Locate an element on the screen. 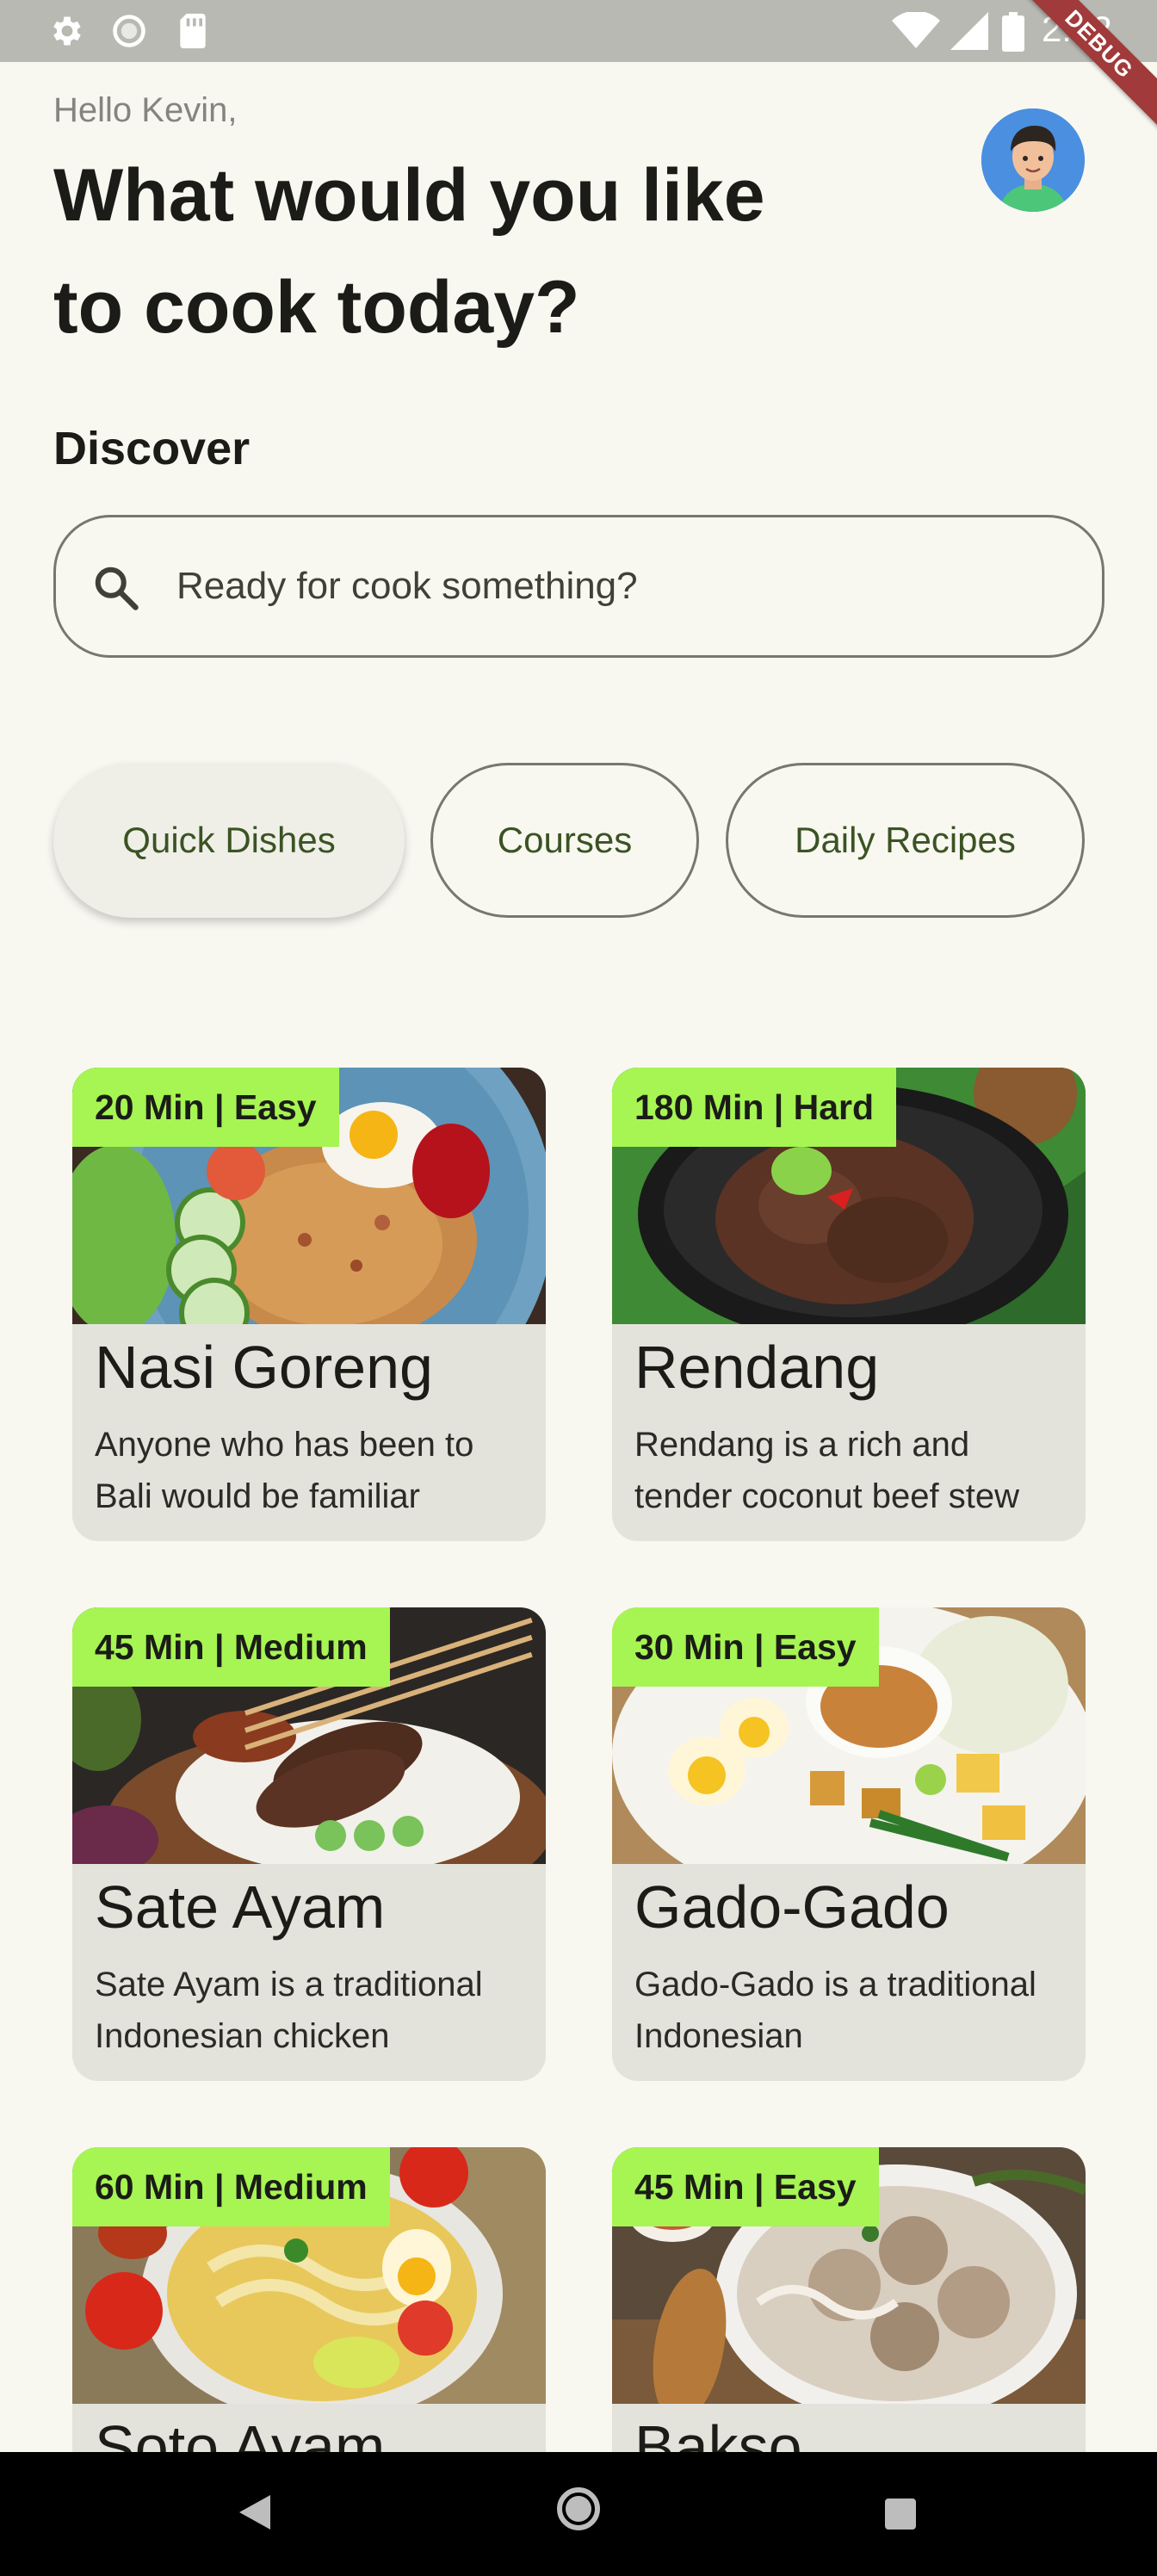  sd-card-icon is located at coordinates (193, 31).